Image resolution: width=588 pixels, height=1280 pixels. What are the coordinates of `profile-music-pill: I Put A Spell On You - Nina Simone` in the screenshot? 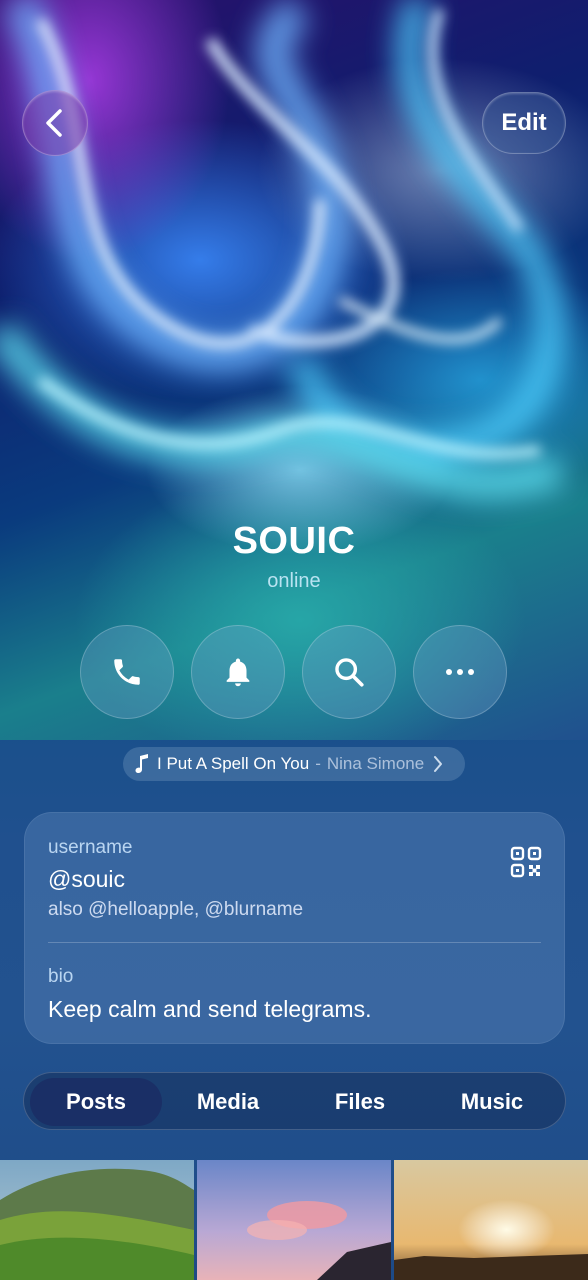 It's located at (294, 764).